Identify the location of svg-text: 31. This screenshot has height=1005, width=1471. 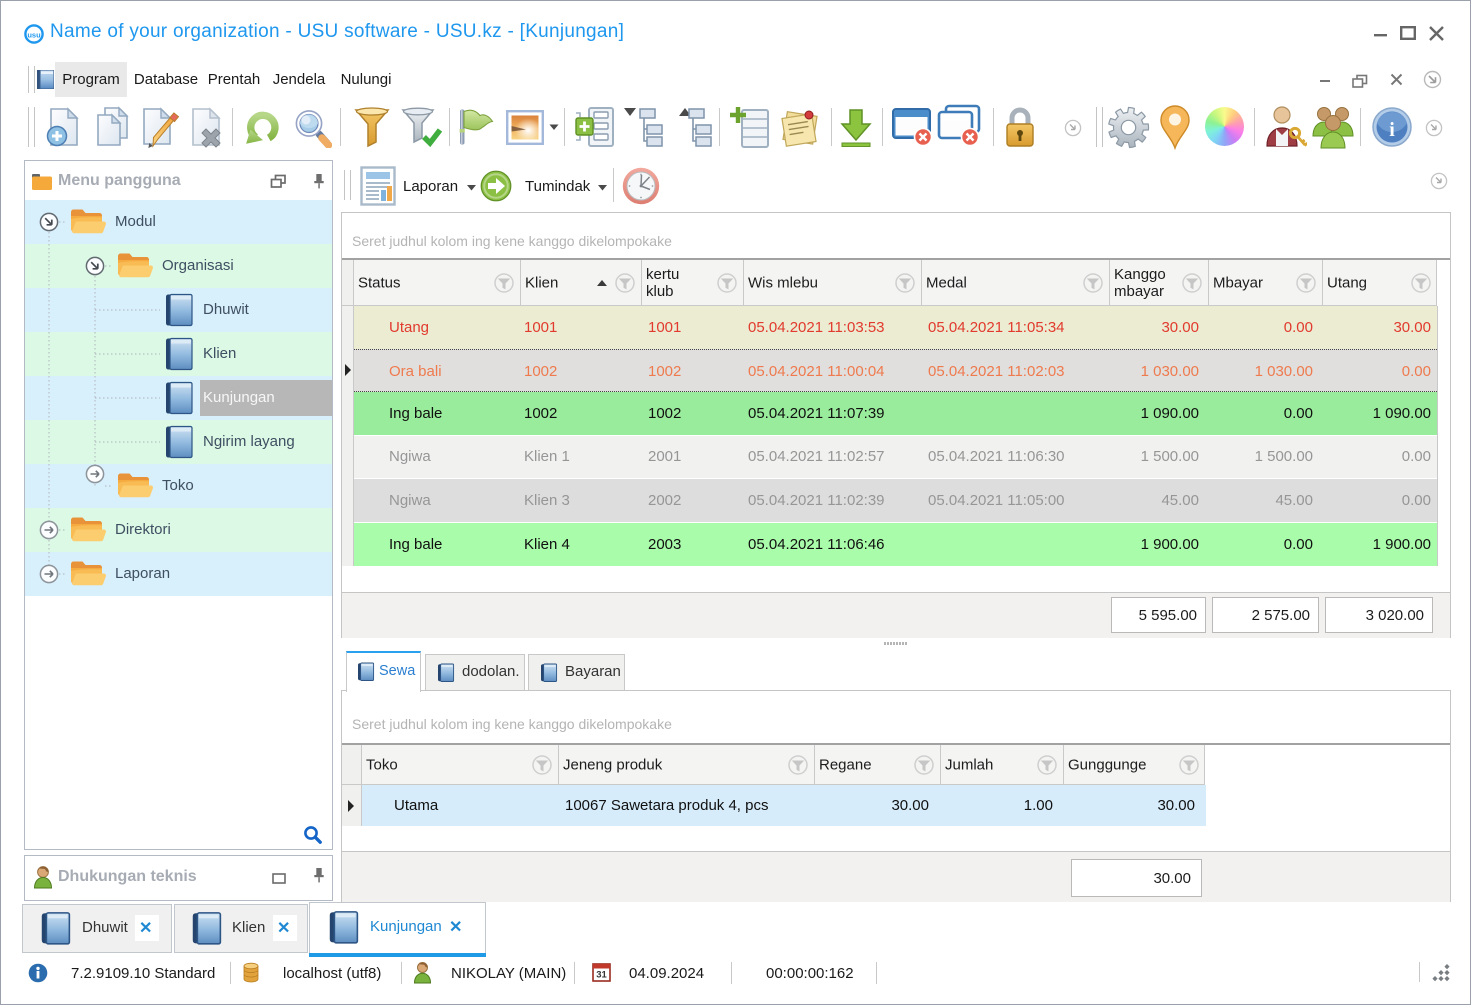
(601, 975).